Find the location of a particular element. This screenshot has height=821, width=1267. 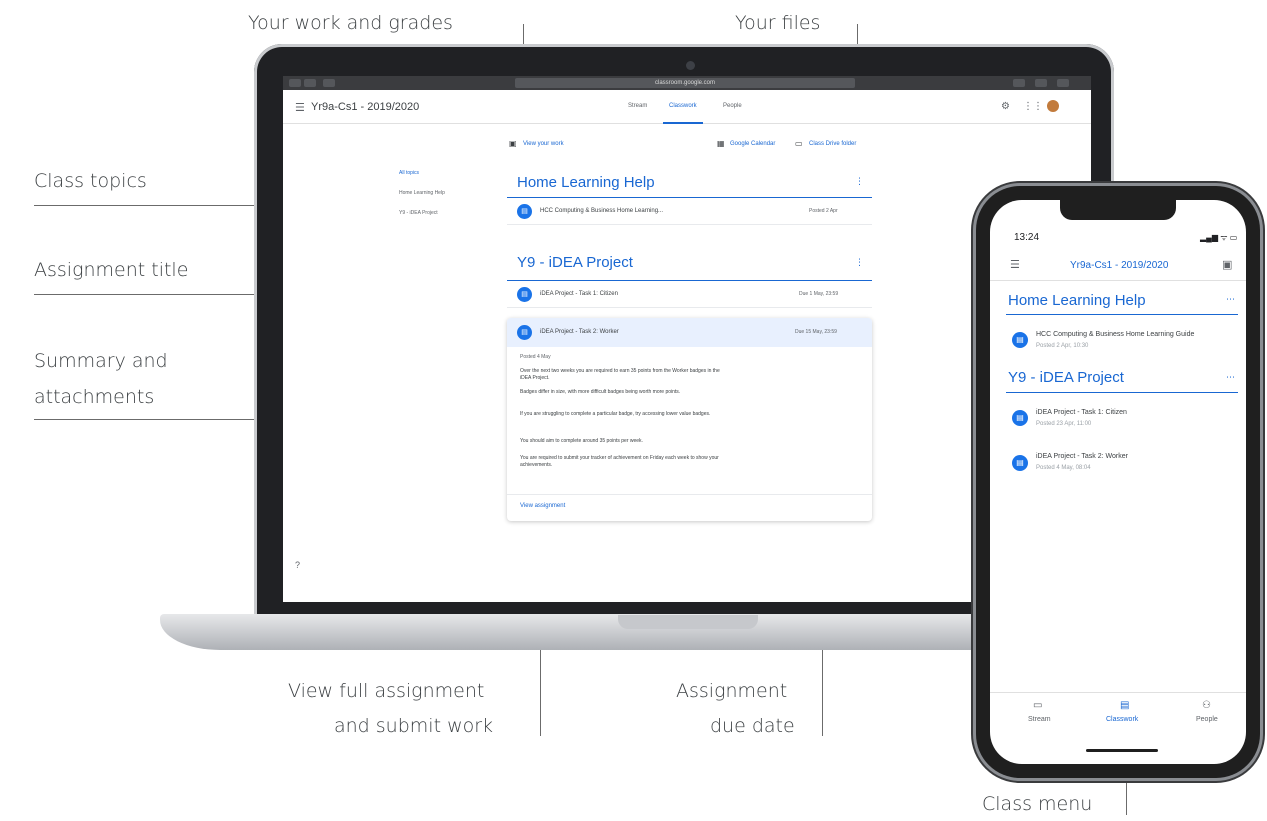

phone-item-title: iDEA Project - Task 2: Worker is located at coordinates (1082, 456).